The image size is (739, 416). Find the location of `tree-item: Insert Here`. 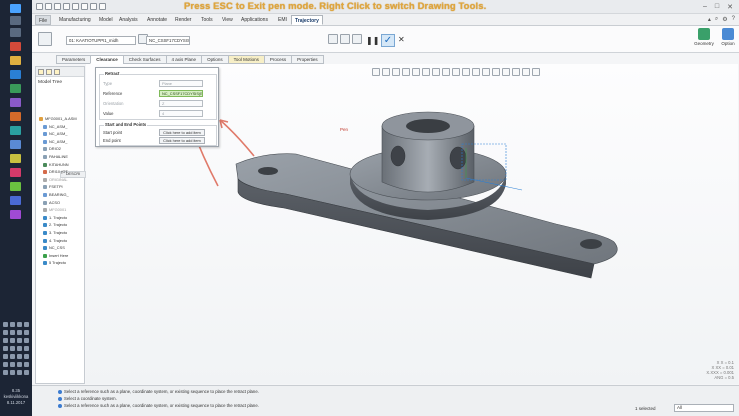

tree-item: Insert Here is located at coordinates (55, 255).